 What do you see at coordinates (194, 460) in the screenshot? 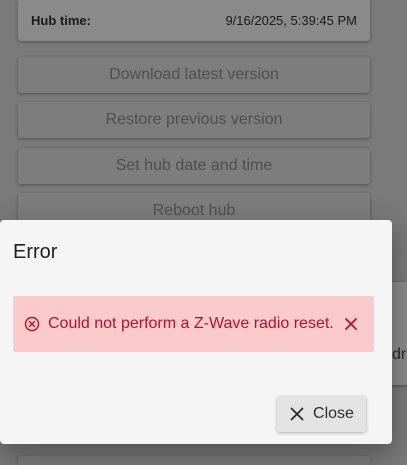
I see `bottom-card` at bounding box center [194, 460].